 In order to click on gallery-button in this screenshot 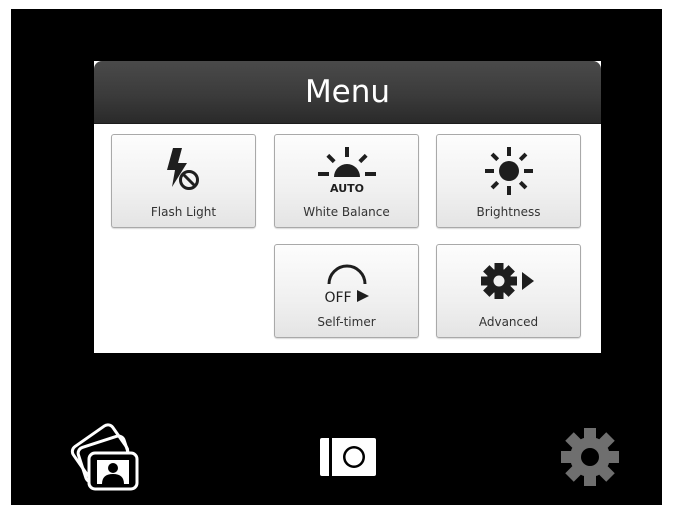, I will do `click(103, 459)`.